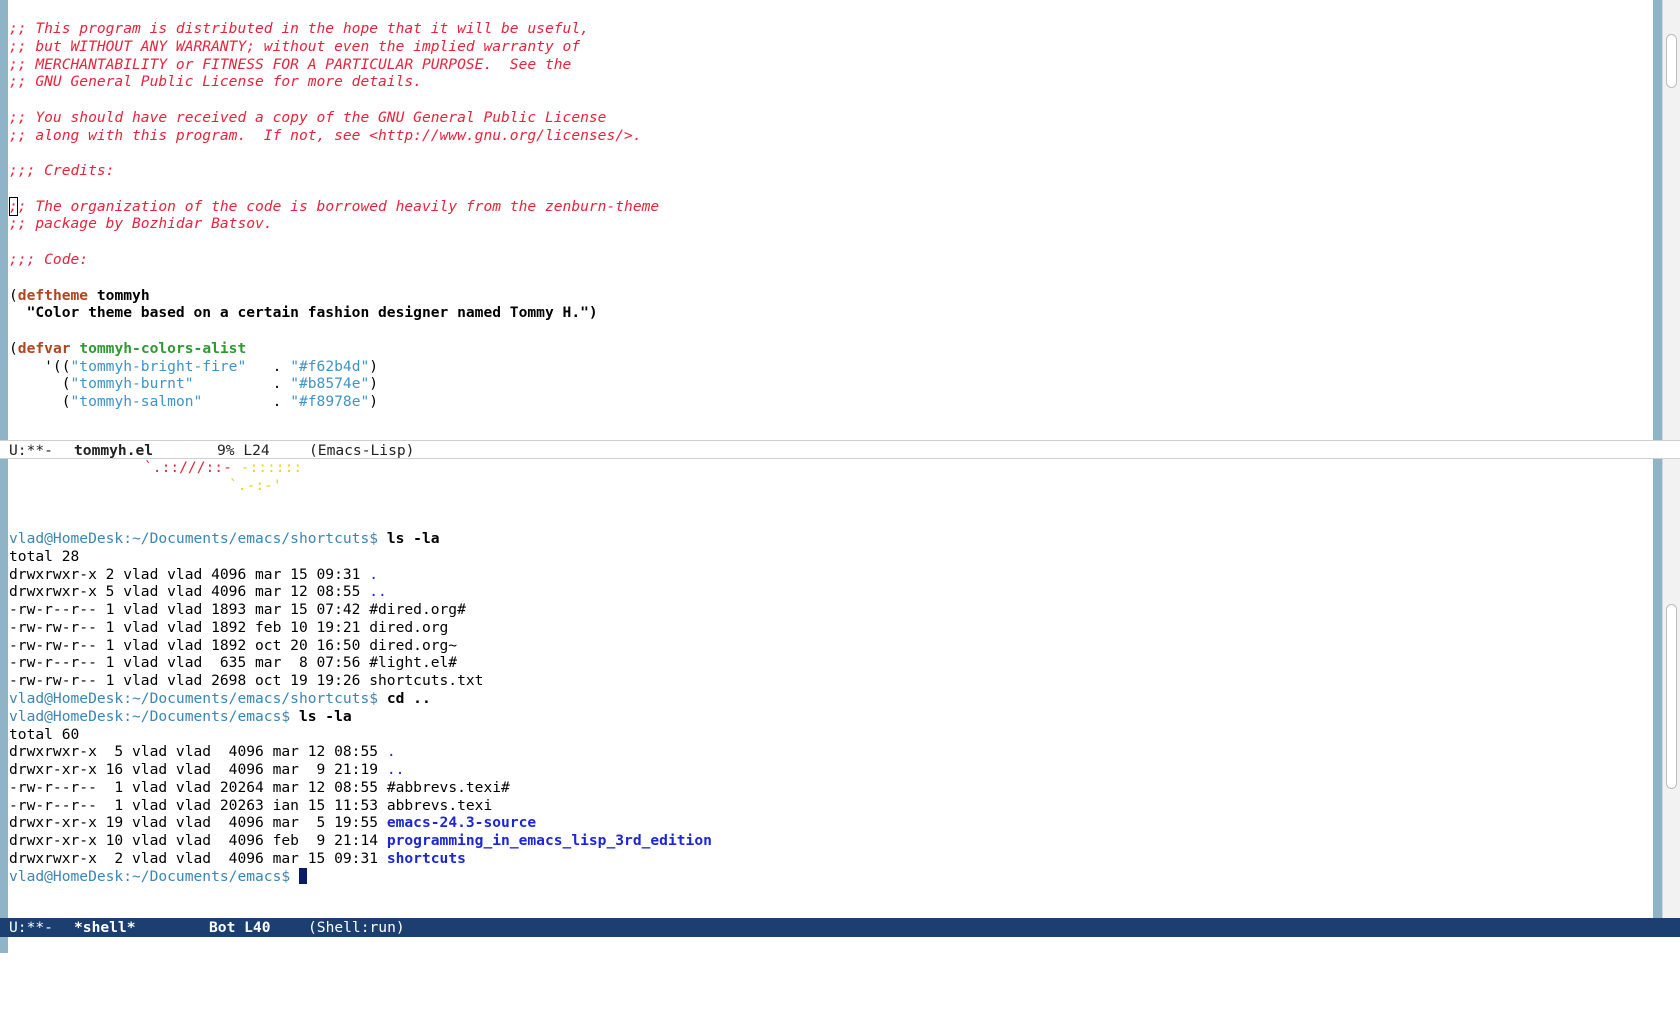 Image resolution: width=1680 pixels, height=1032 pixels. I want to click on listing-meta: drwxrwxr-x 5 vlad vlad 4096 mar 12 08:55, so click(189, 591).